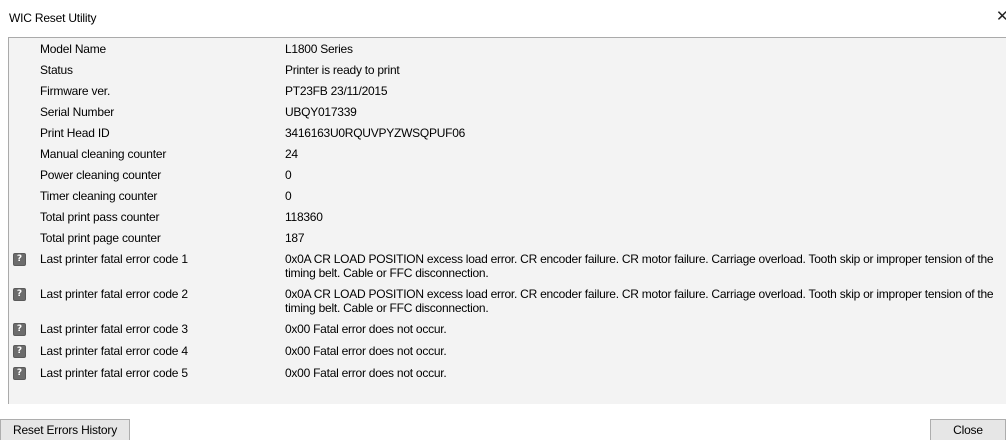 The width and height of the screenshot is (1006, 440). I want to click on info-row-status: Status Printer is ready to print, so click(507, 69).